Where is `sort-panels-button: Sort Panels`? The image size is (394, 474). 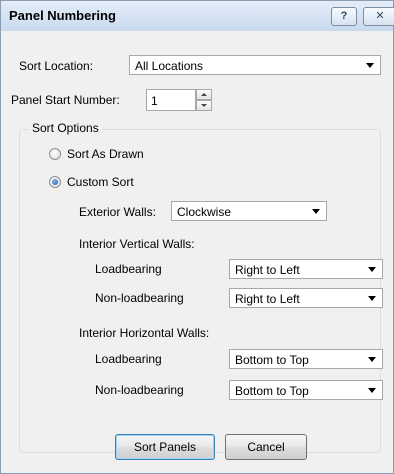
sort-panels-button: Sort Panels is located at coordinates (165, 447).